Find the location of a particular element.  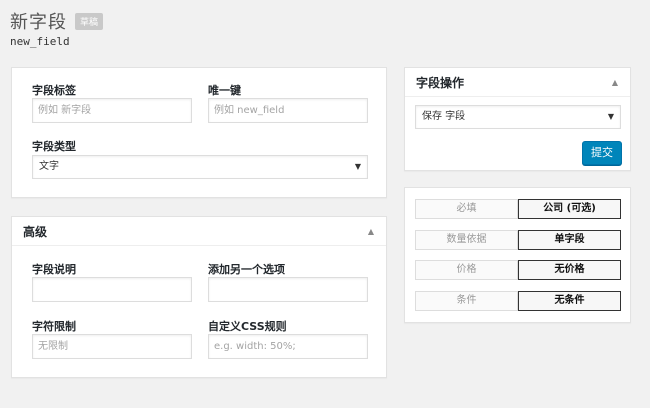

description-label: 字段说明 is located at coordinates (54, 269).